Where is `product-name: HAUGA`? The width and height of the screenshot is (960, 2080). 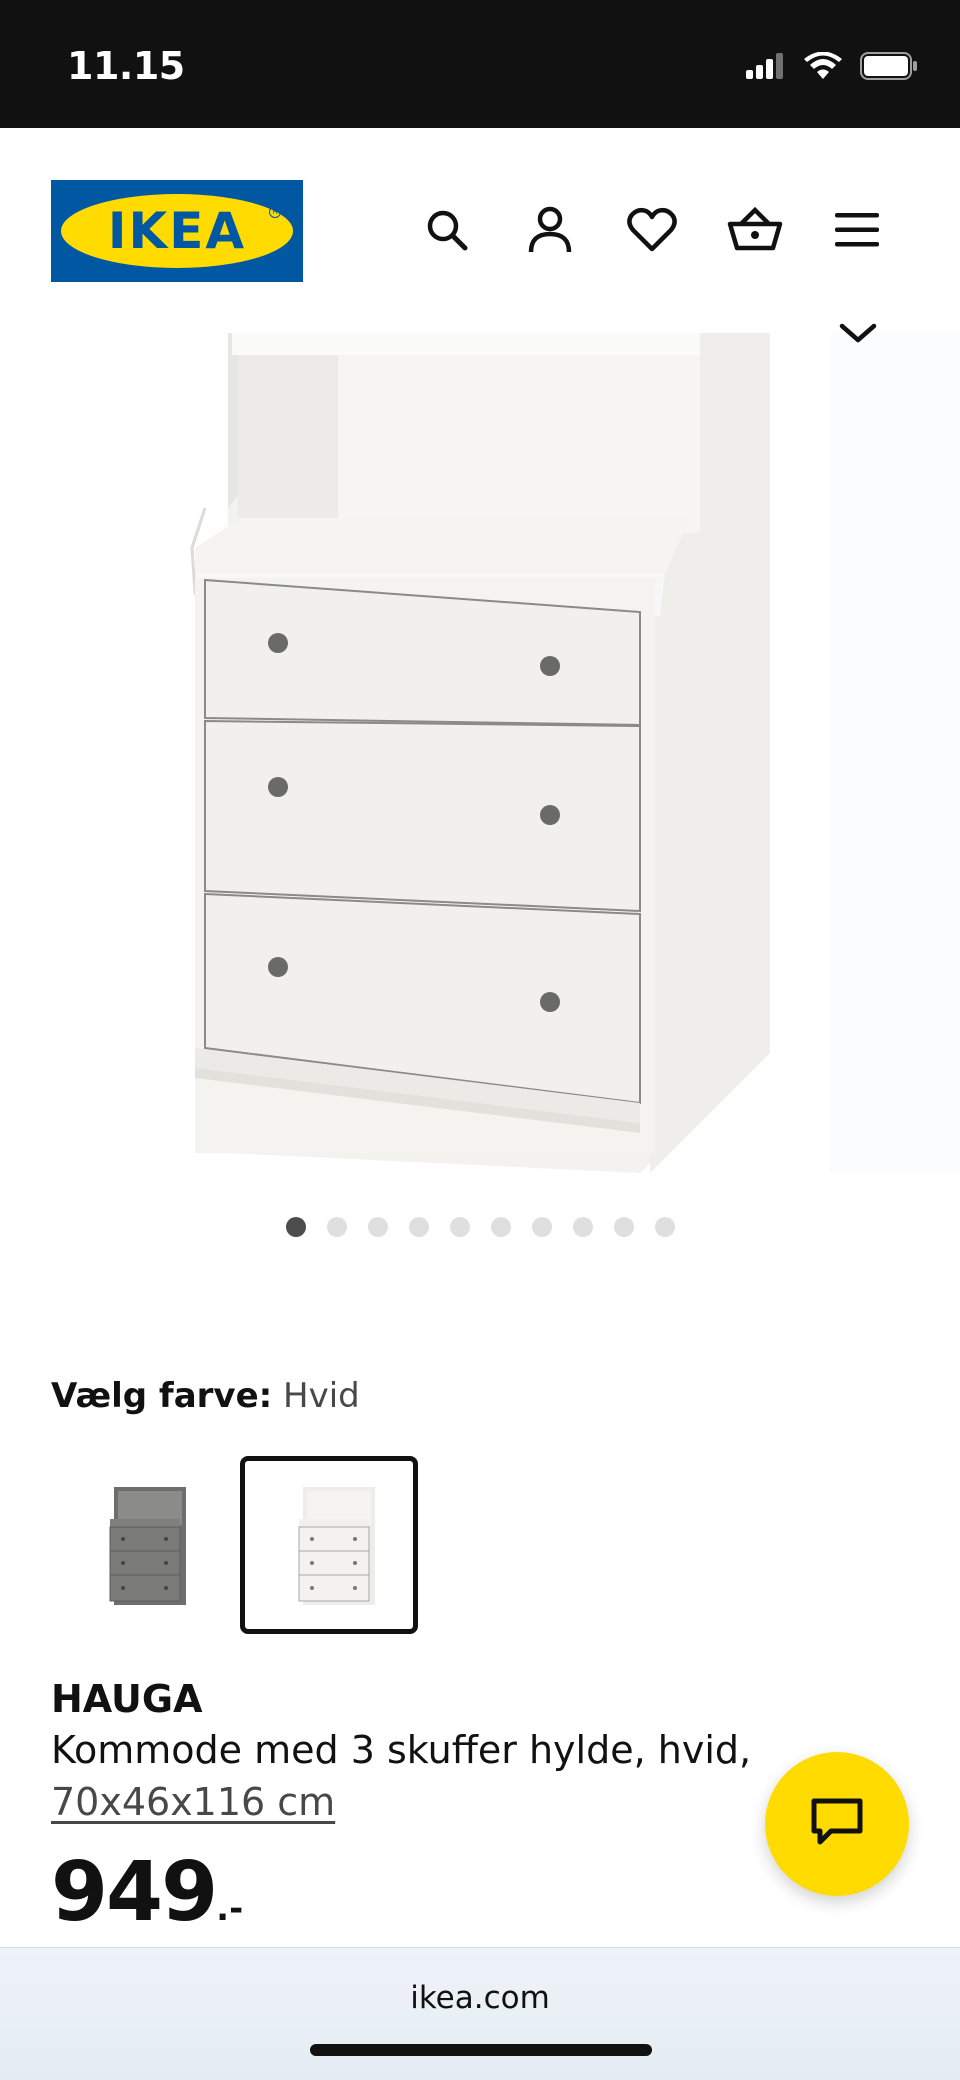 product-name: HAUGA is located at coordinates (127, 1699).